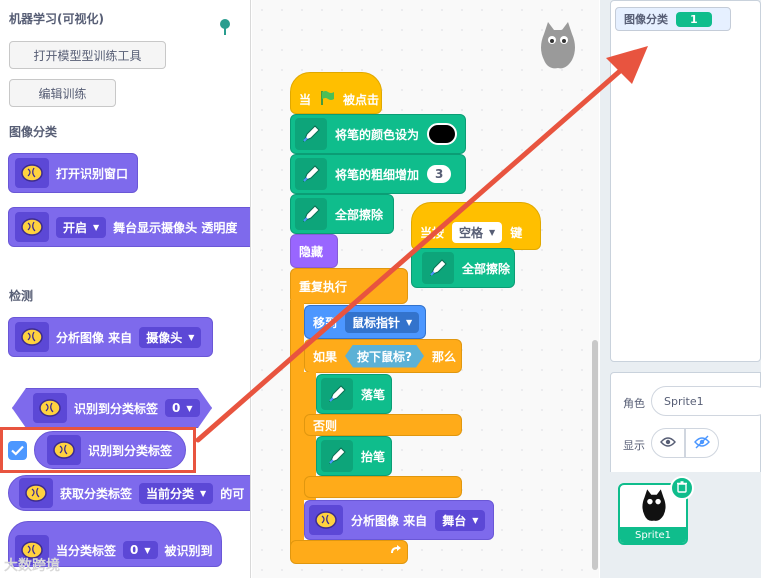  What do you see at coordinates (442, 134) in the screenshot?
I see `color-swatch` at bounding box center [442, 134].